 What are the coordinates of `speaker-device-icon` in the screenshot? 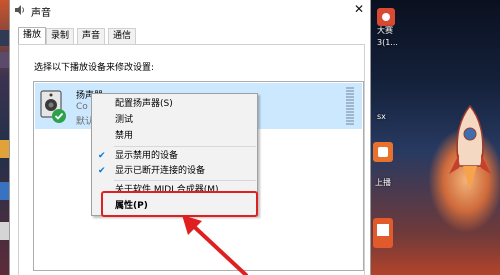 It's located at (53, 106).